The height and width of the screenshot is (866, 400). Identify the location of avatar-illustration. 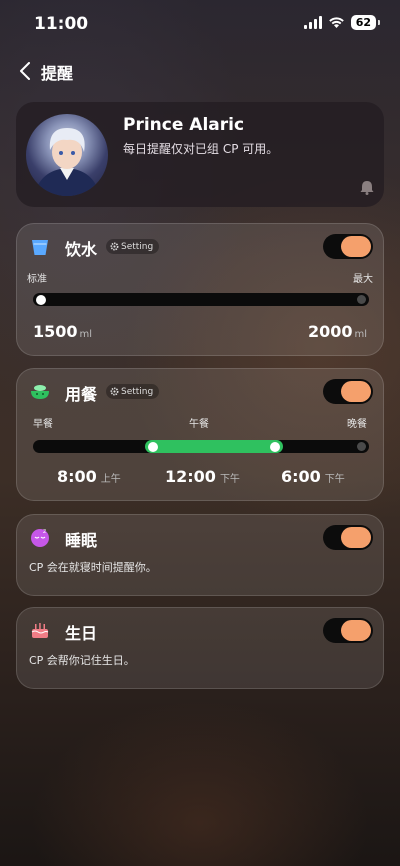
(67, 162).